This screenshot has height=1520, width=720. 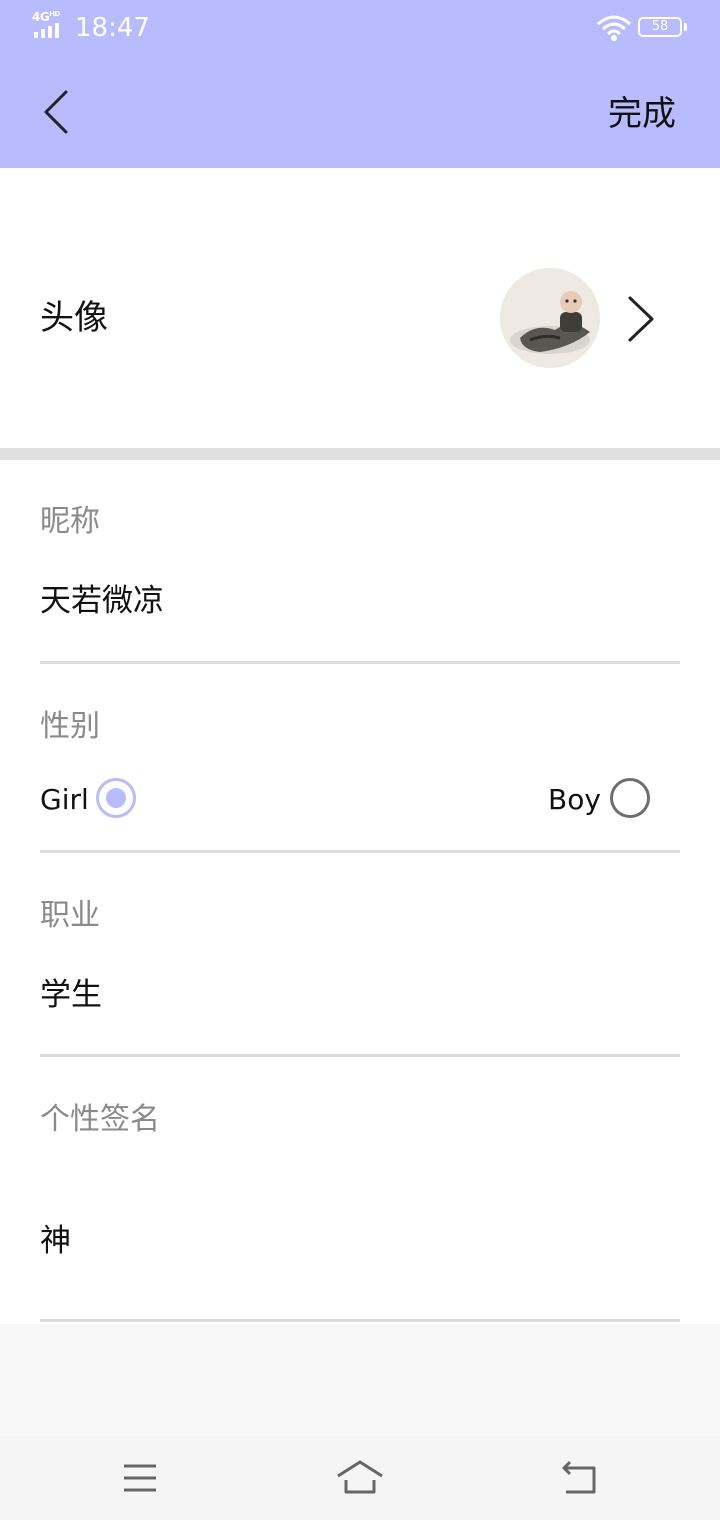 I want to click on signature-label: 个性签名, so click(x=100, y=1119).